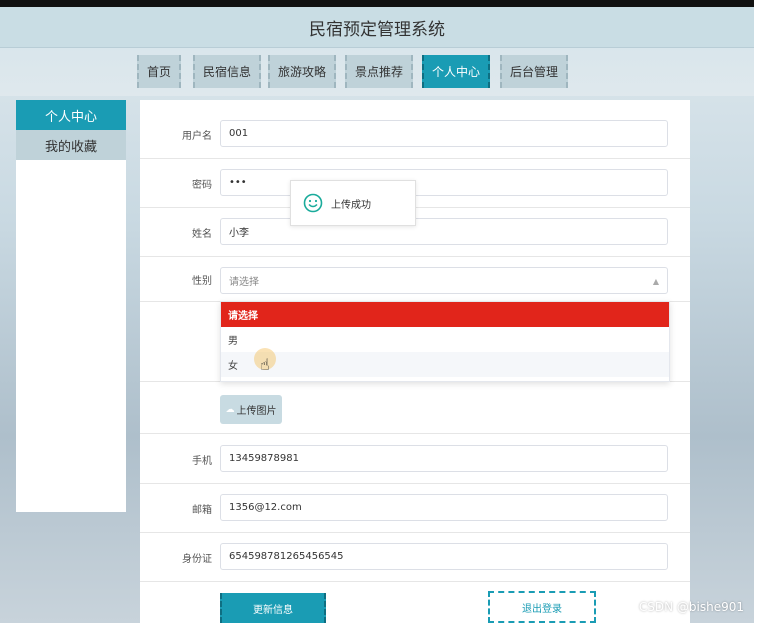  I want to click on password-input: •••, so click(444, 182).